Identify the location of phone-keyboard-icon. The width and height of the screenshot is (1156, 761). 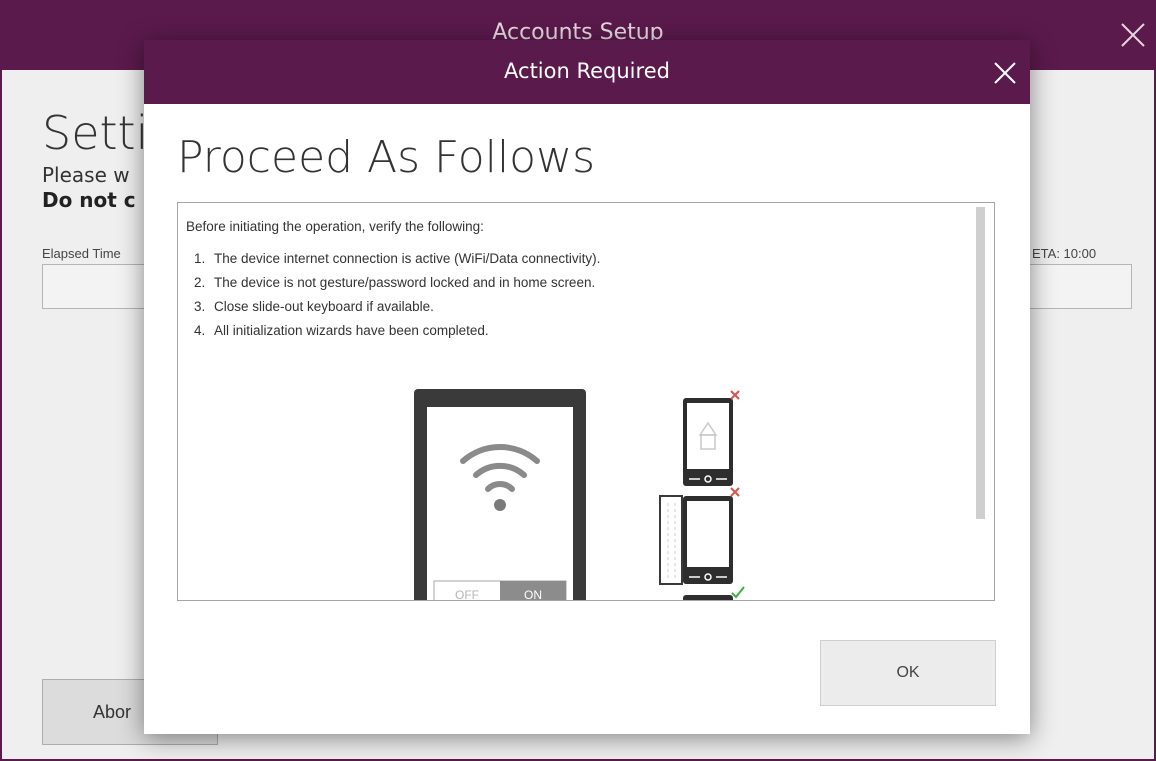
(696, 540).